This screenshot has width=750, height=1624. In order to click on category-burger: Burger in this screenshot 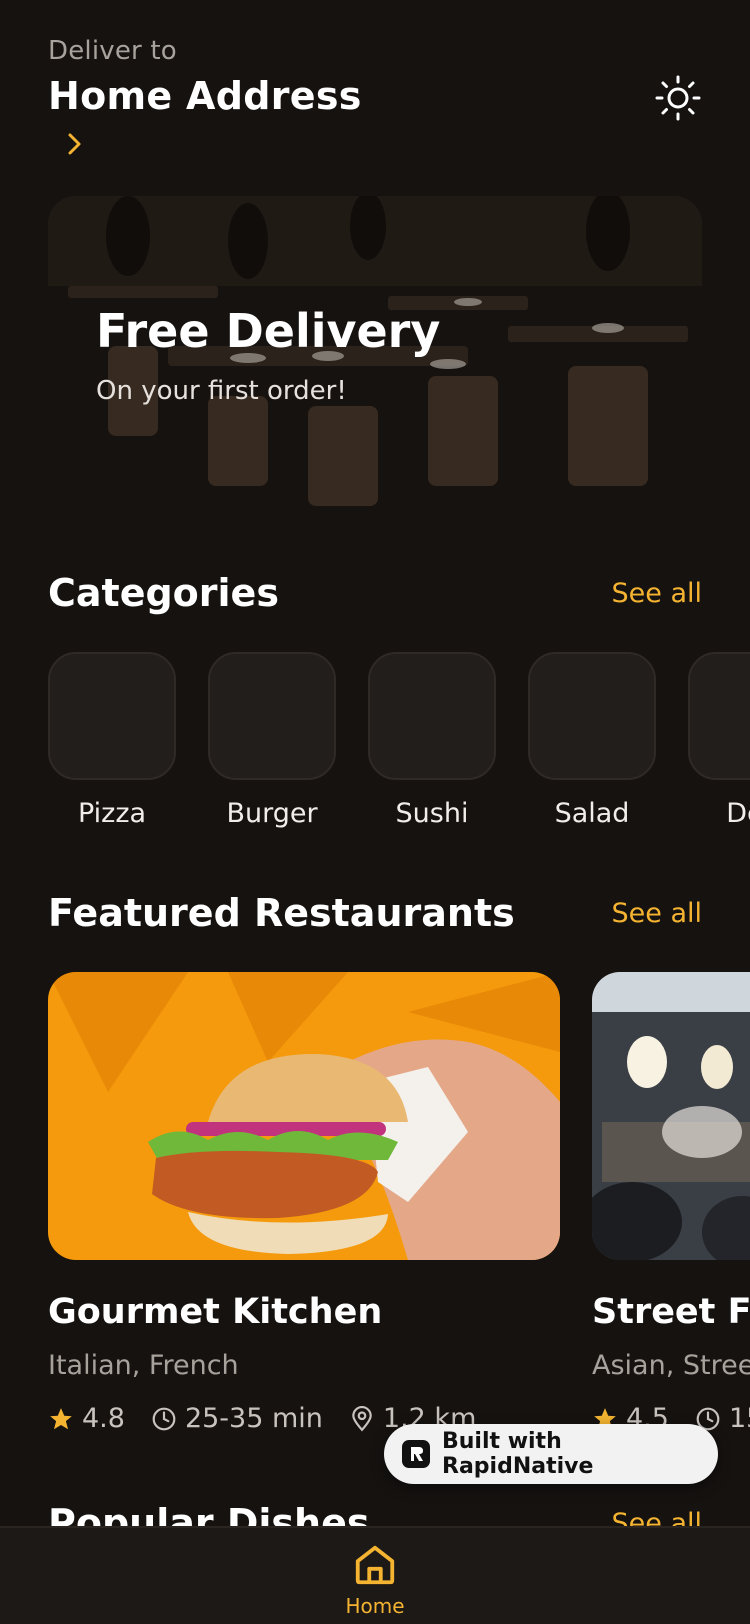, I will do `click(272, 740)`.